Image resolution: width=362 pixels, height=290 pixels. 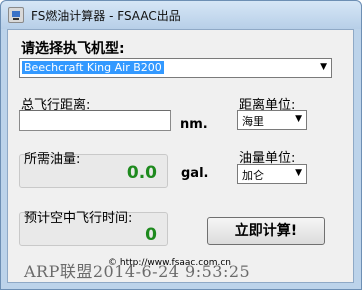 What do you see at coordinates (93, 170) in the screenshot?
I see `fuel-readout: 所需油量: 0.0` at bounding box center [93, 170].